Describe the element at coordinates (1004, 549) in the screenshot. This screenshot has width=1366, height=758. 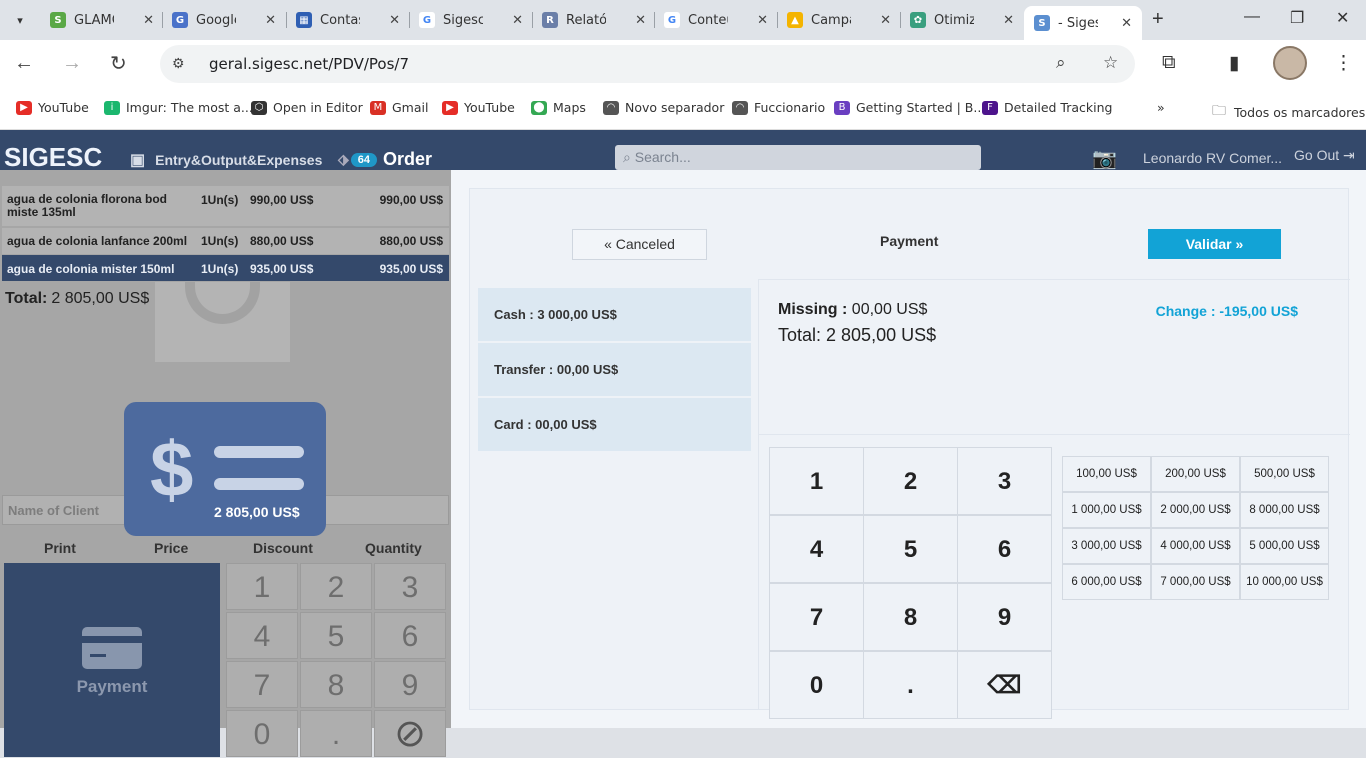
I see `numpad-key: 6` at that location.